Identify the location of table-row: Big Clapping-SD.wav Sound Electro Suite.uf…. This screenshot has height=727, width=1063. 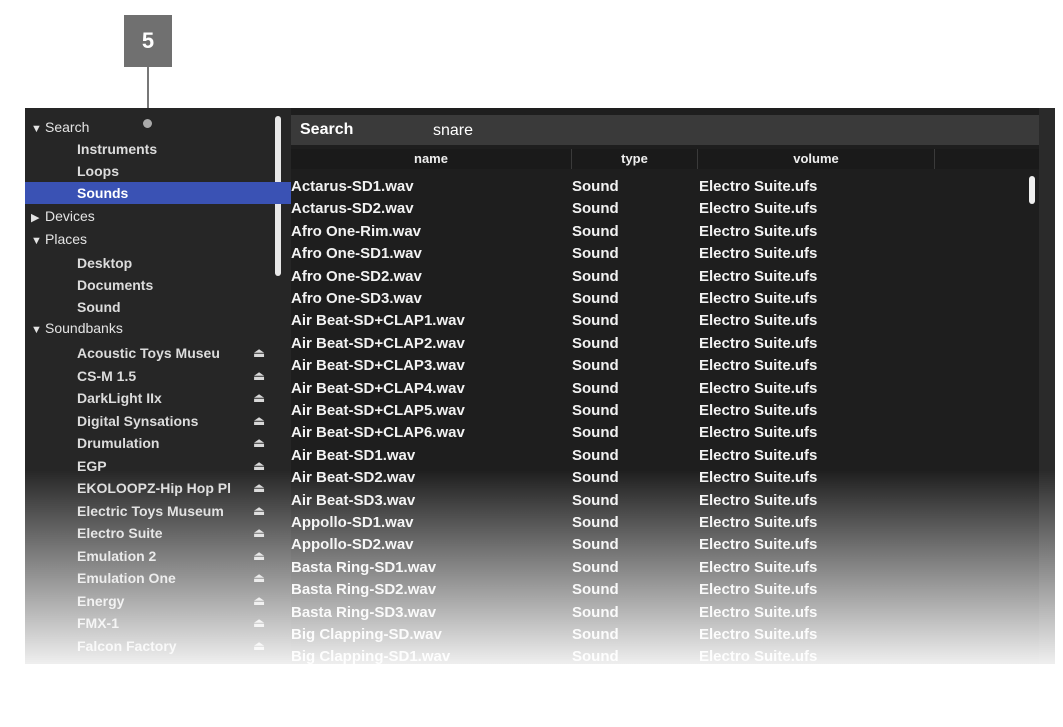
(661, 635).